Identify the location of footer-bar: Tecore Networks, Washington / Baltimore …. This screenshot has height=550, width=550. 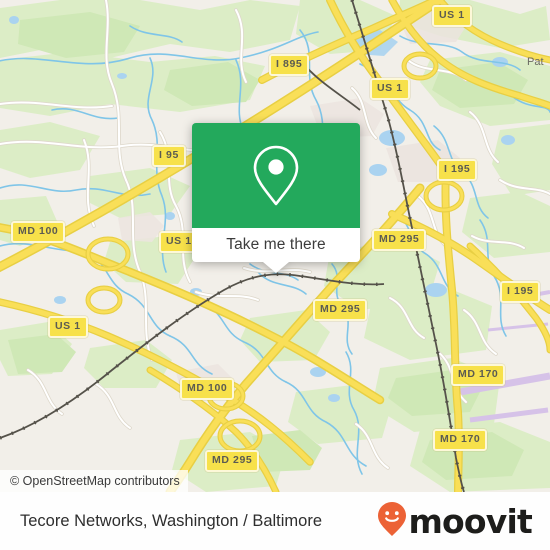
(275, 521).